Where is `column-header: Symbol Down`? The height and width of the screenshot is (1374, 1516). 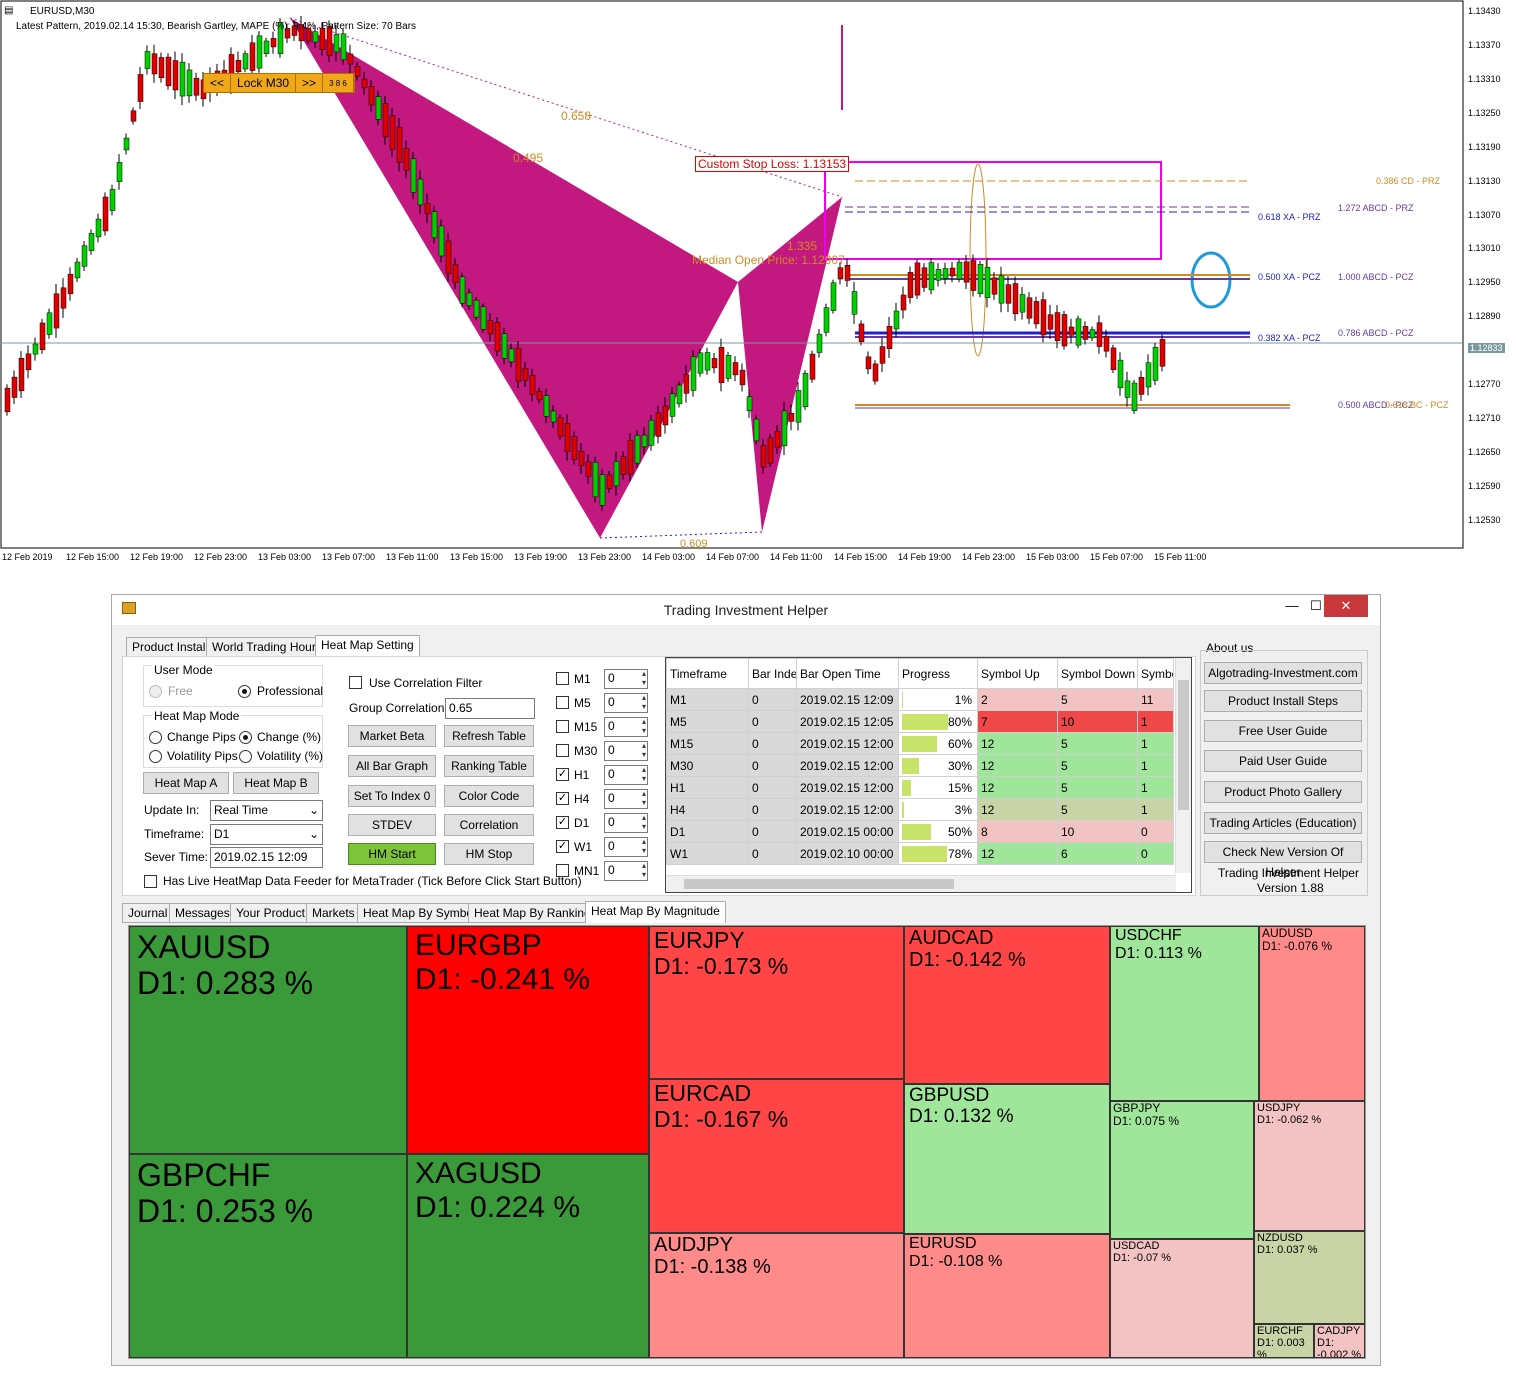
column-header: Symbol Down is located at coordinates (1097, 673).